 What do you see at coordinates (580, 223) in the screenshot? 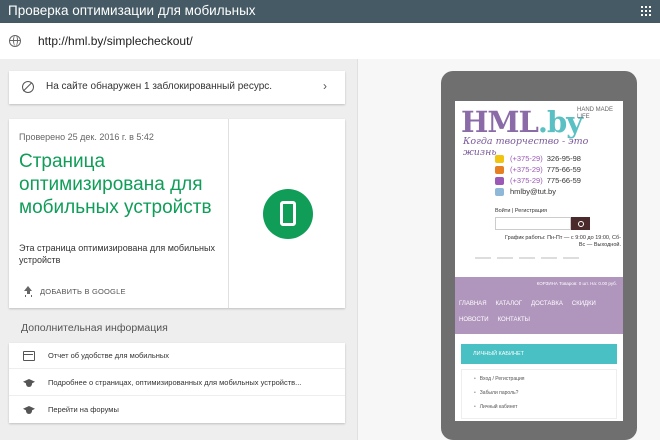
I see `search-icon` at bounding box center [580, 223].